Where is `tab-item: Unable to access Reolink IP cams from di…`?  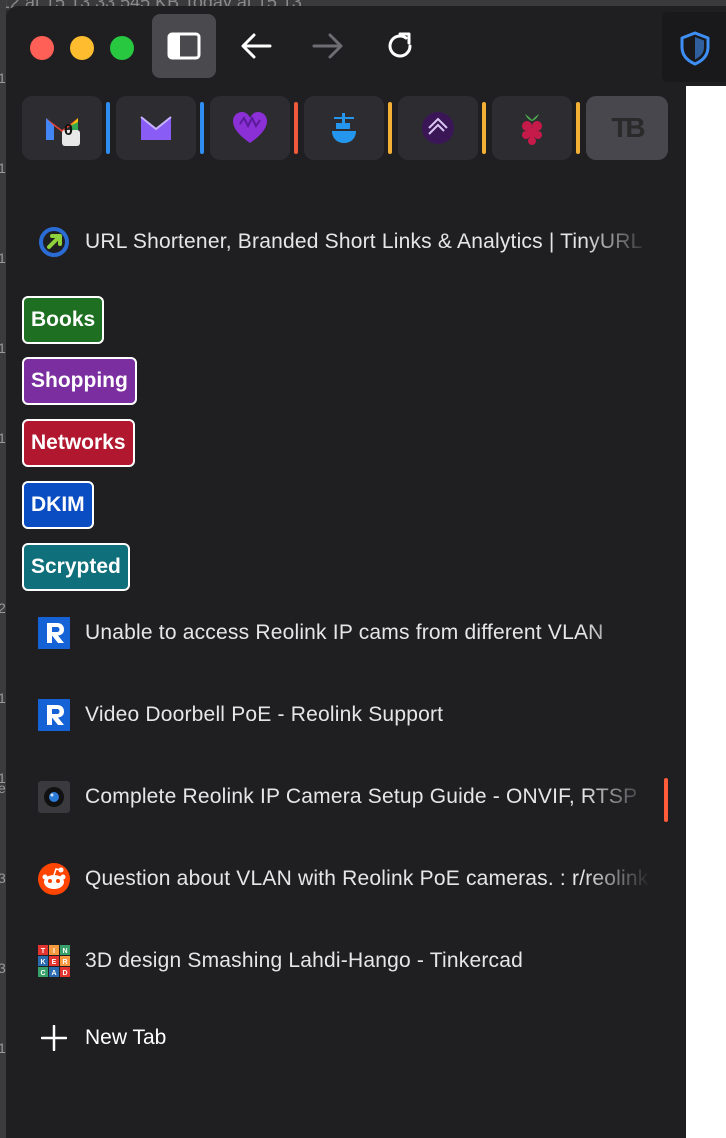 tab-item: Unable to access Reolink IP cams from di… is located at coordinates (348, 633).